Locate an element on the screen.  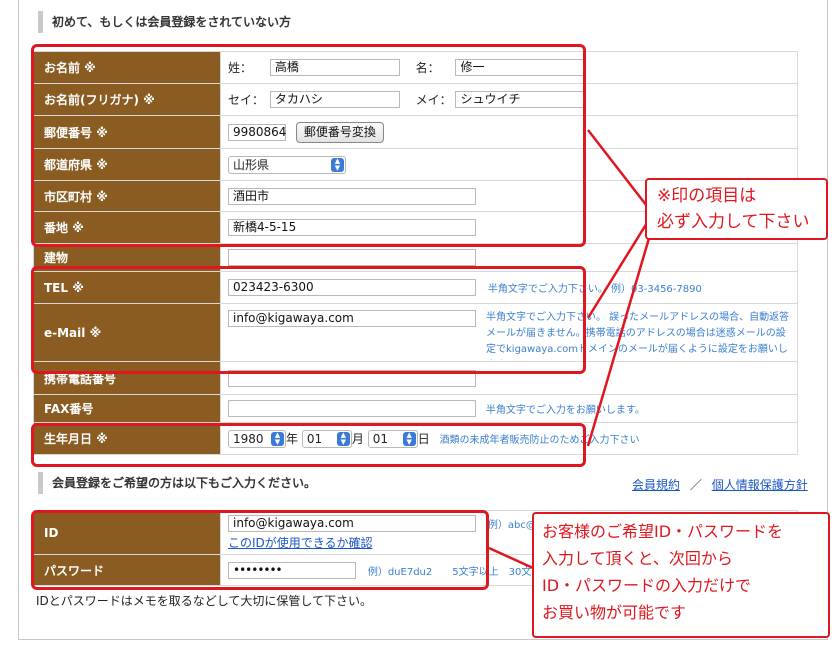
row-zip: 郵便番号 ※ 9980864 郵便番号変換 is located at coordinates (415, 132).